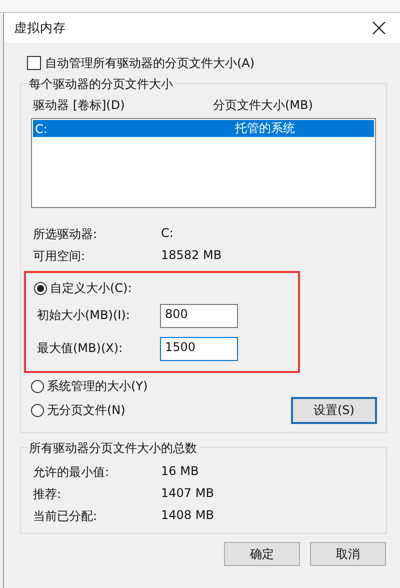 The height and width of the screenshot is (588, 400). What do you see at coordinates (71, 472) in the screenshot?
I see `info-label: 允许的最小值:` at bounding box center [71, 472].